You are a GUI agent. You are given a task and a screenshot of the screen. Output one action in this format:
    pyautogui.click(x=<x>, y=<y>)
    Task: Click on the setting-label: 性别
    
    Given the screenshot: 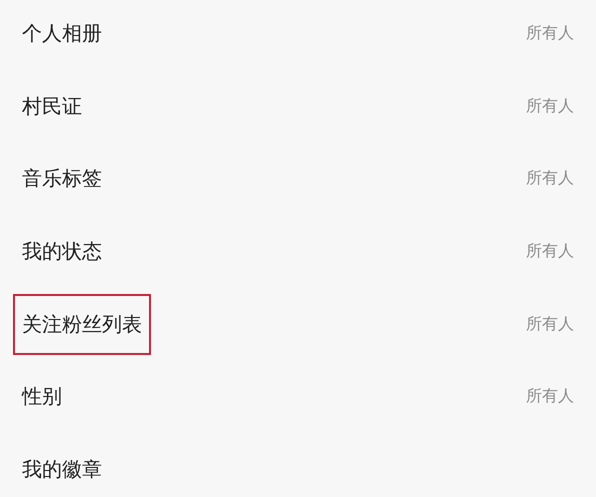 What is the action you would take?
    pyautogui.click(x=41, y=396)
    